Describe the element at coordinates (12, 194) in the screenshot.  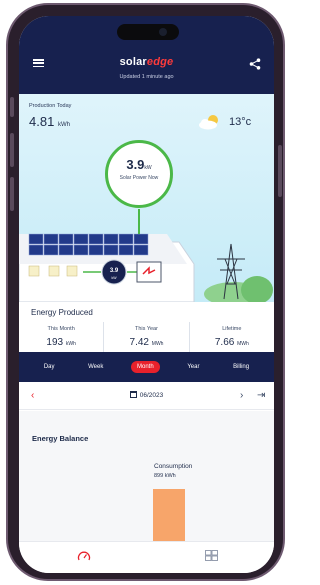
I see `volume-down-button` at that location.